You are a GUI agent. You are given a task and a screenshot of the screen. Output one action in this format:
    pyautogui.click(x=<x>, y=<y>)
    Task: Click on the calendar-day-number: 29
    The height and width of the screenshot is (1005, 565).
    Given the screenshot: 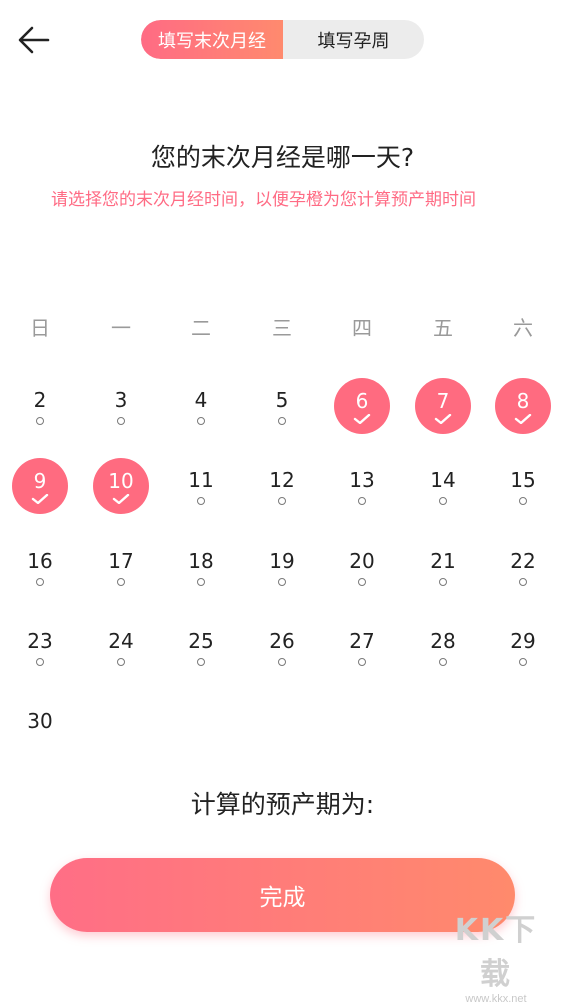 What is the action you would take?
    pyautogui.click(x=523, y=641)
    